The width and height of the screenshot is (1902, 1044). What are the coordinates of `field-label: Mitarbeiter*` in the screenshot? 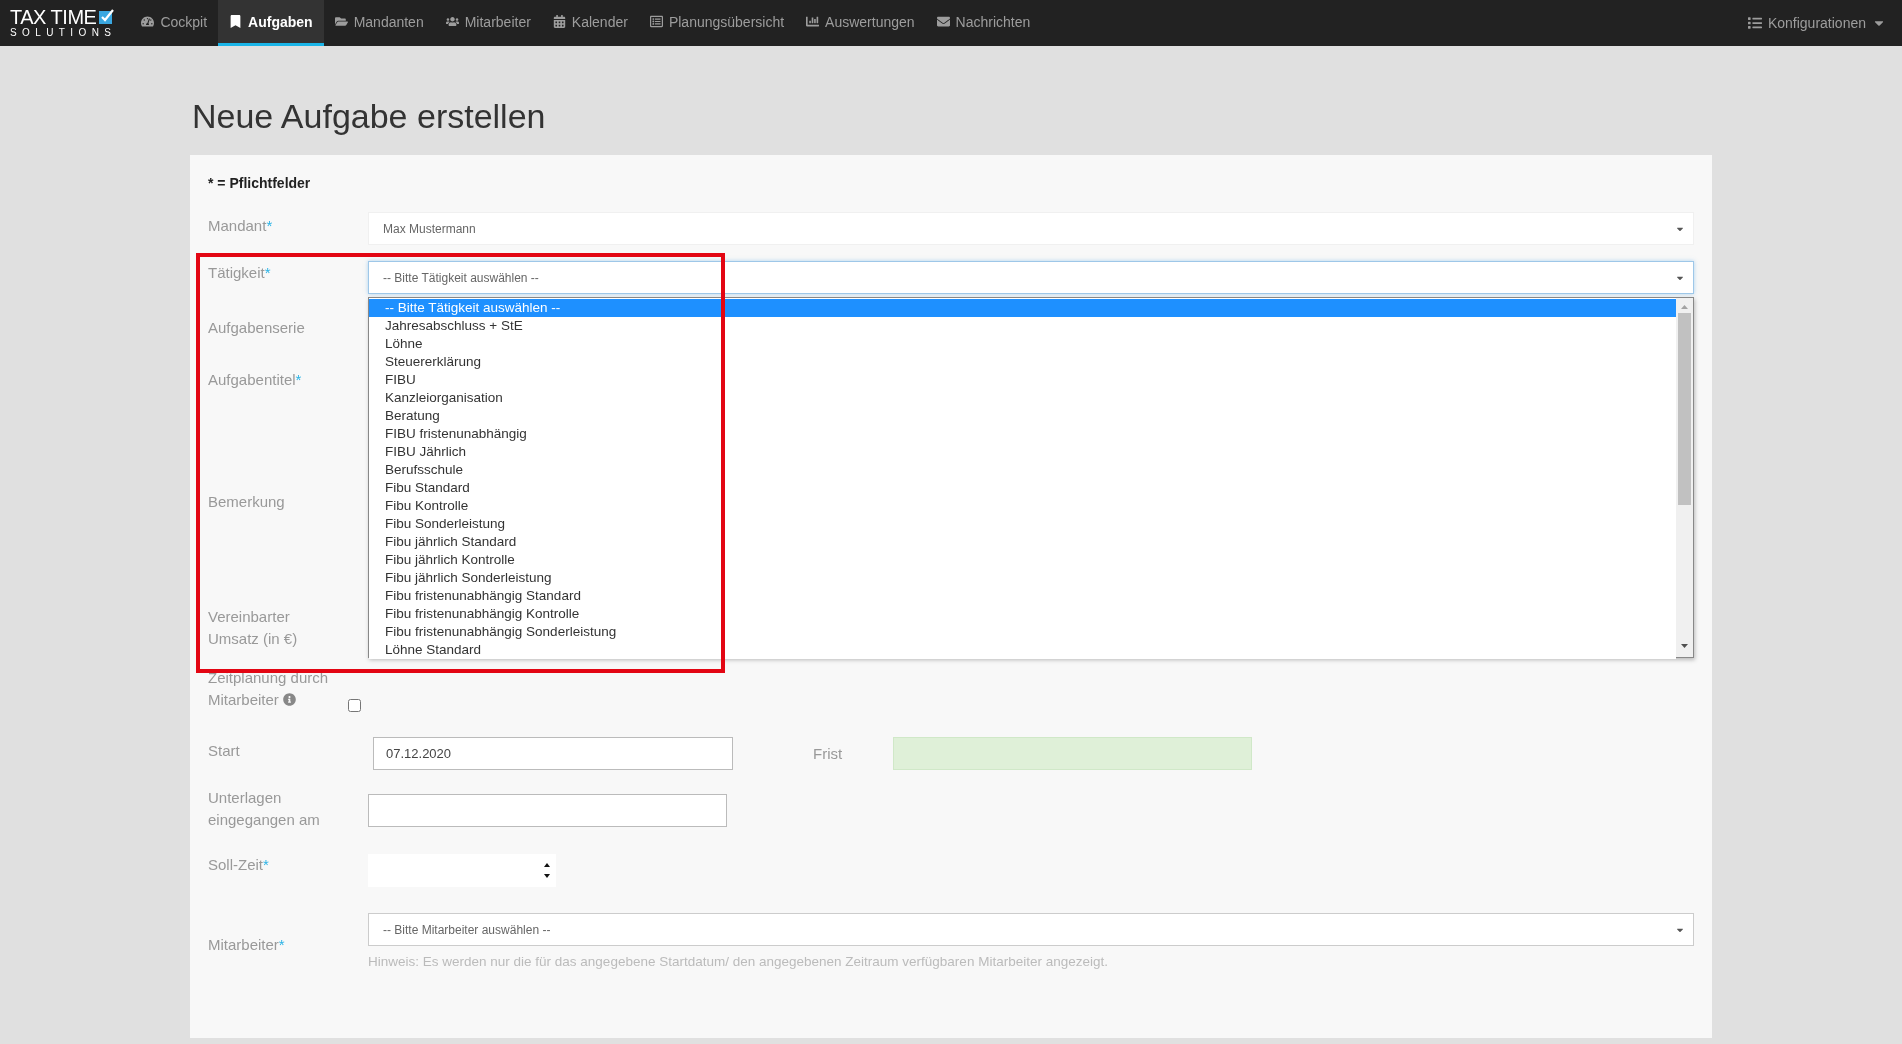 It's located at (247, 945).